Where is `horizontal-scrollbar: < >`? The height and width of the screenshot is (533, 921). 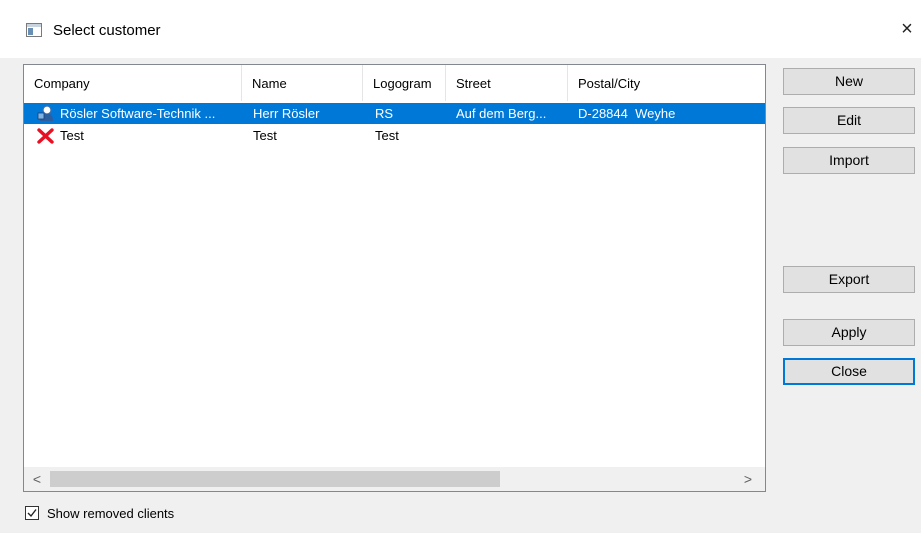 horizontal-scrollbar: < > is located at coordinates (394, 479).